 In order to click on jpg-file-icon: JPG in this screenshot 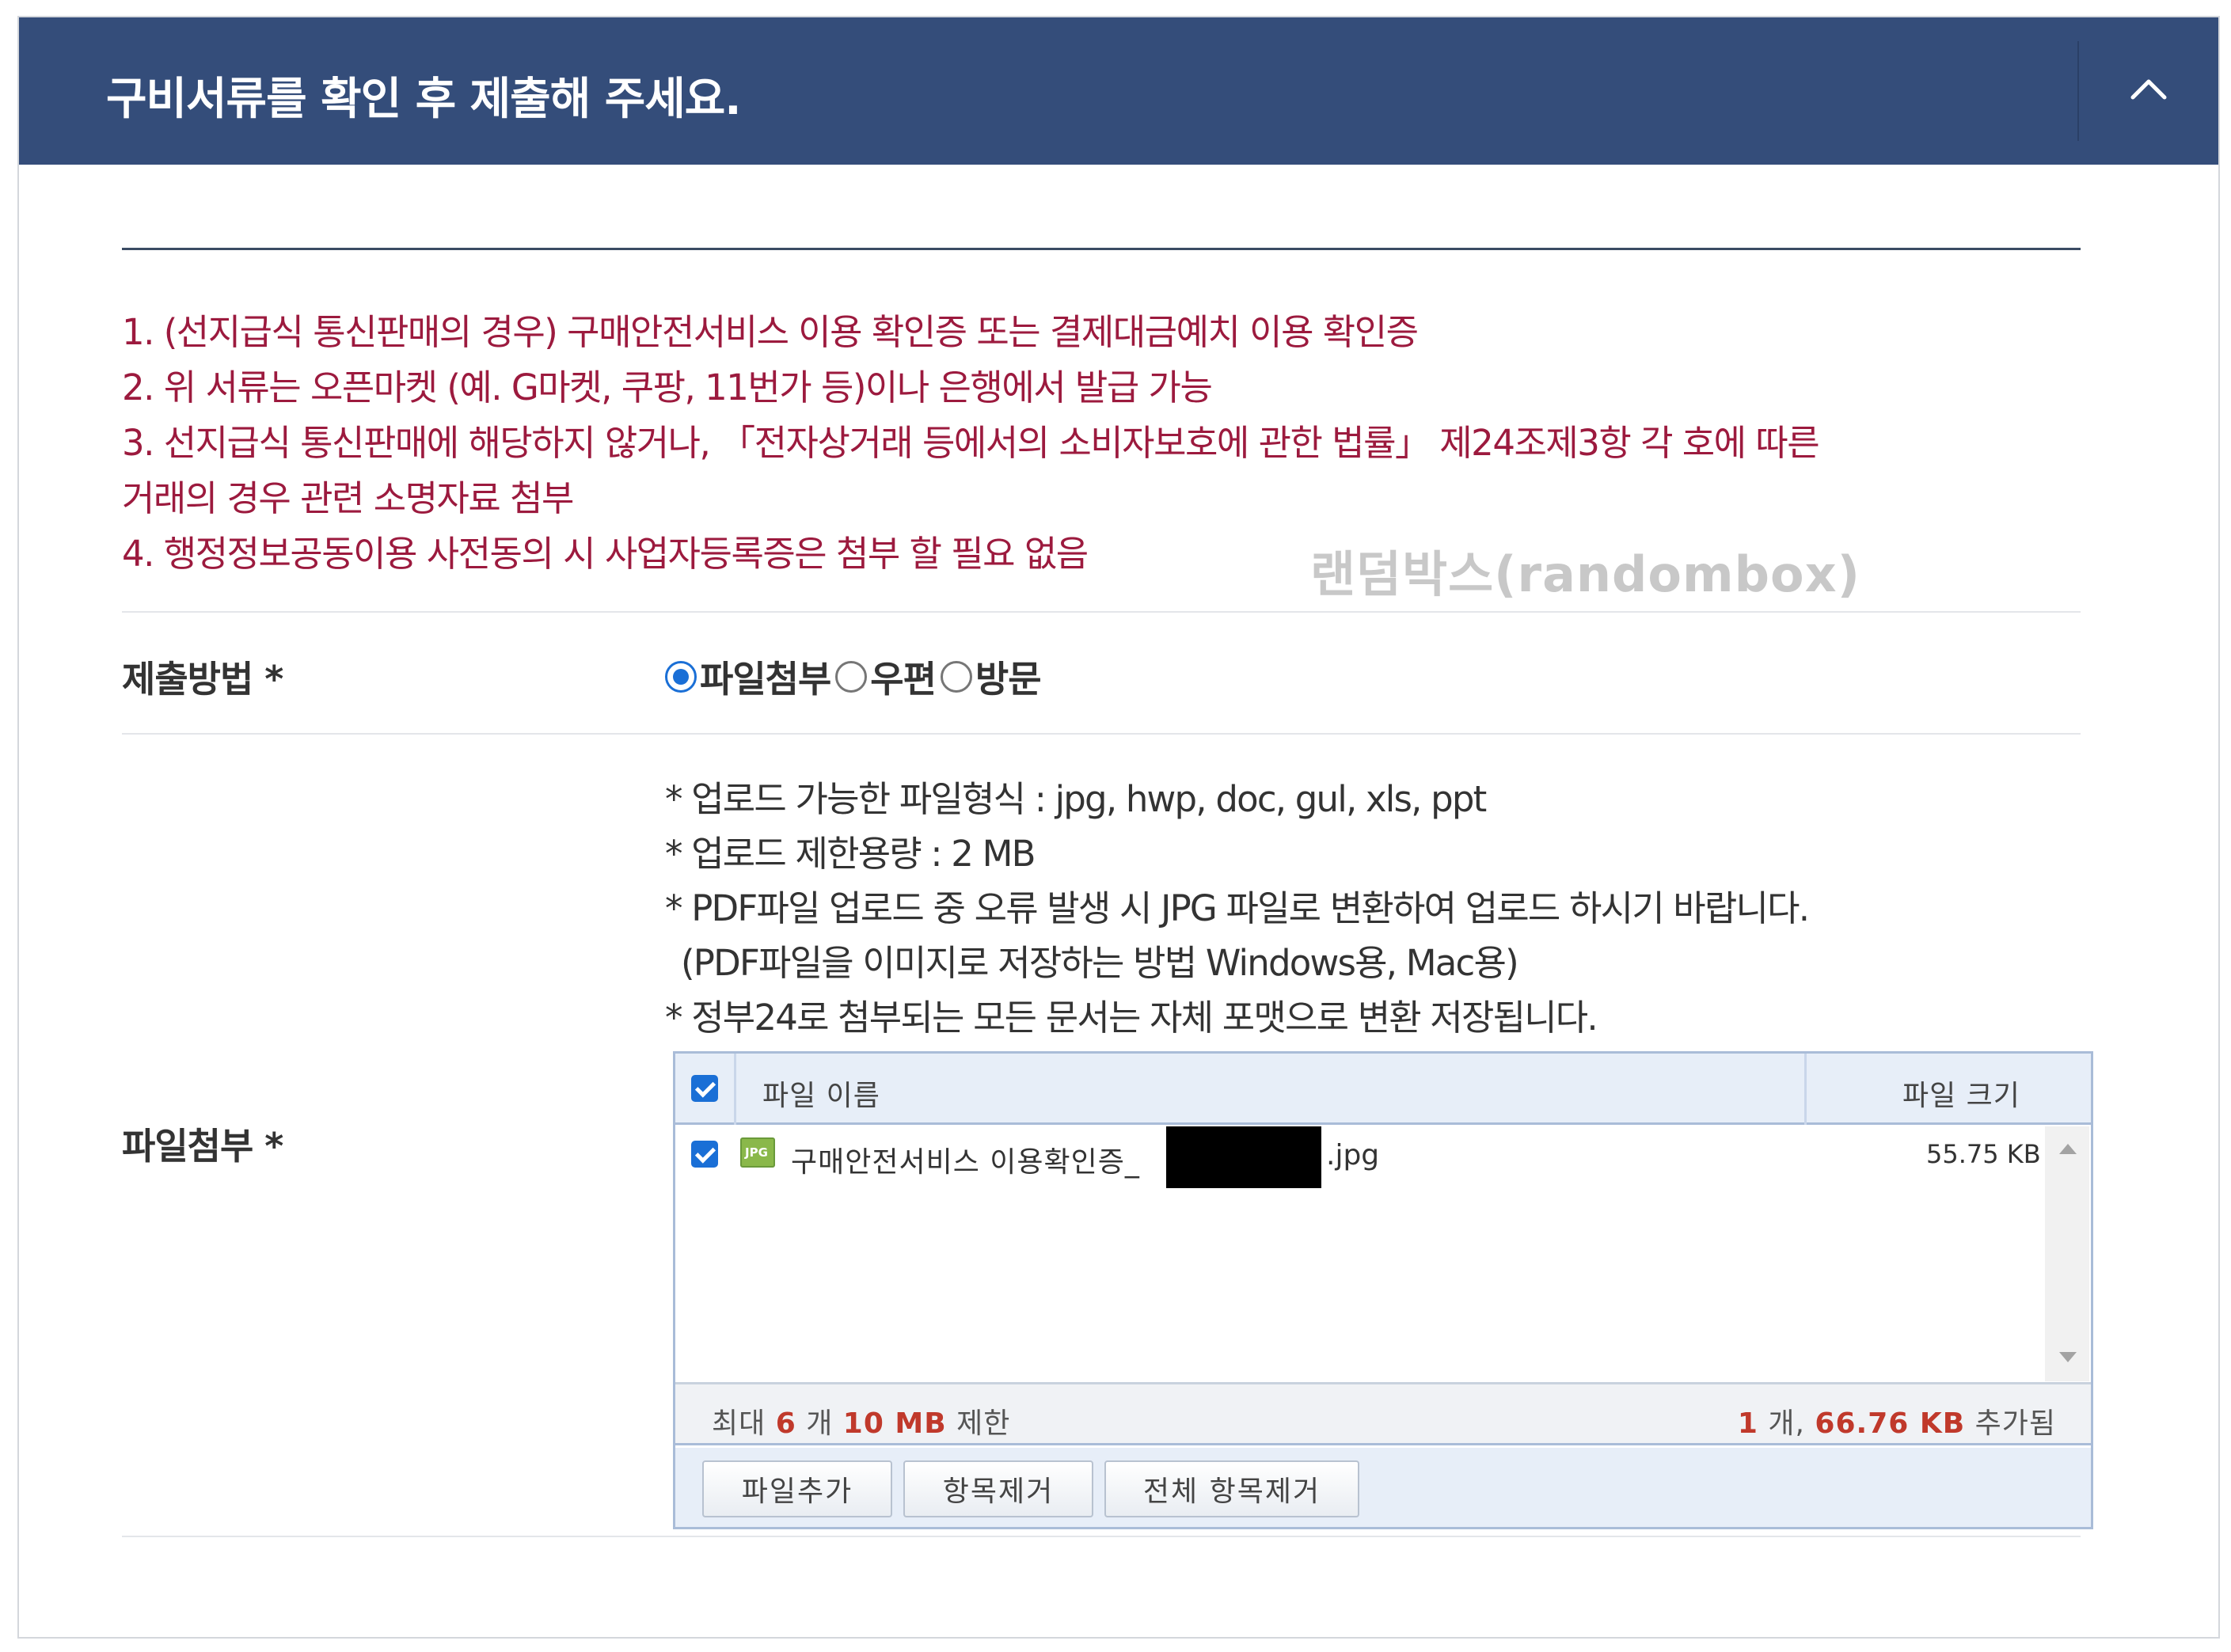, I will do `click(757, 1152)`.